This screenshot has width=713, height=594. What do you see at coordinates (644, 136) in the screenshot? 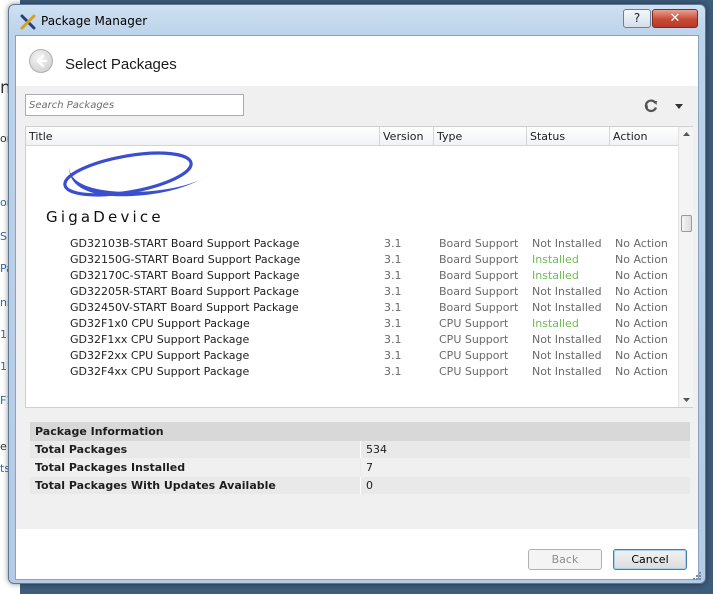
I see `column-action: Action` at bounding box center [644, 136].